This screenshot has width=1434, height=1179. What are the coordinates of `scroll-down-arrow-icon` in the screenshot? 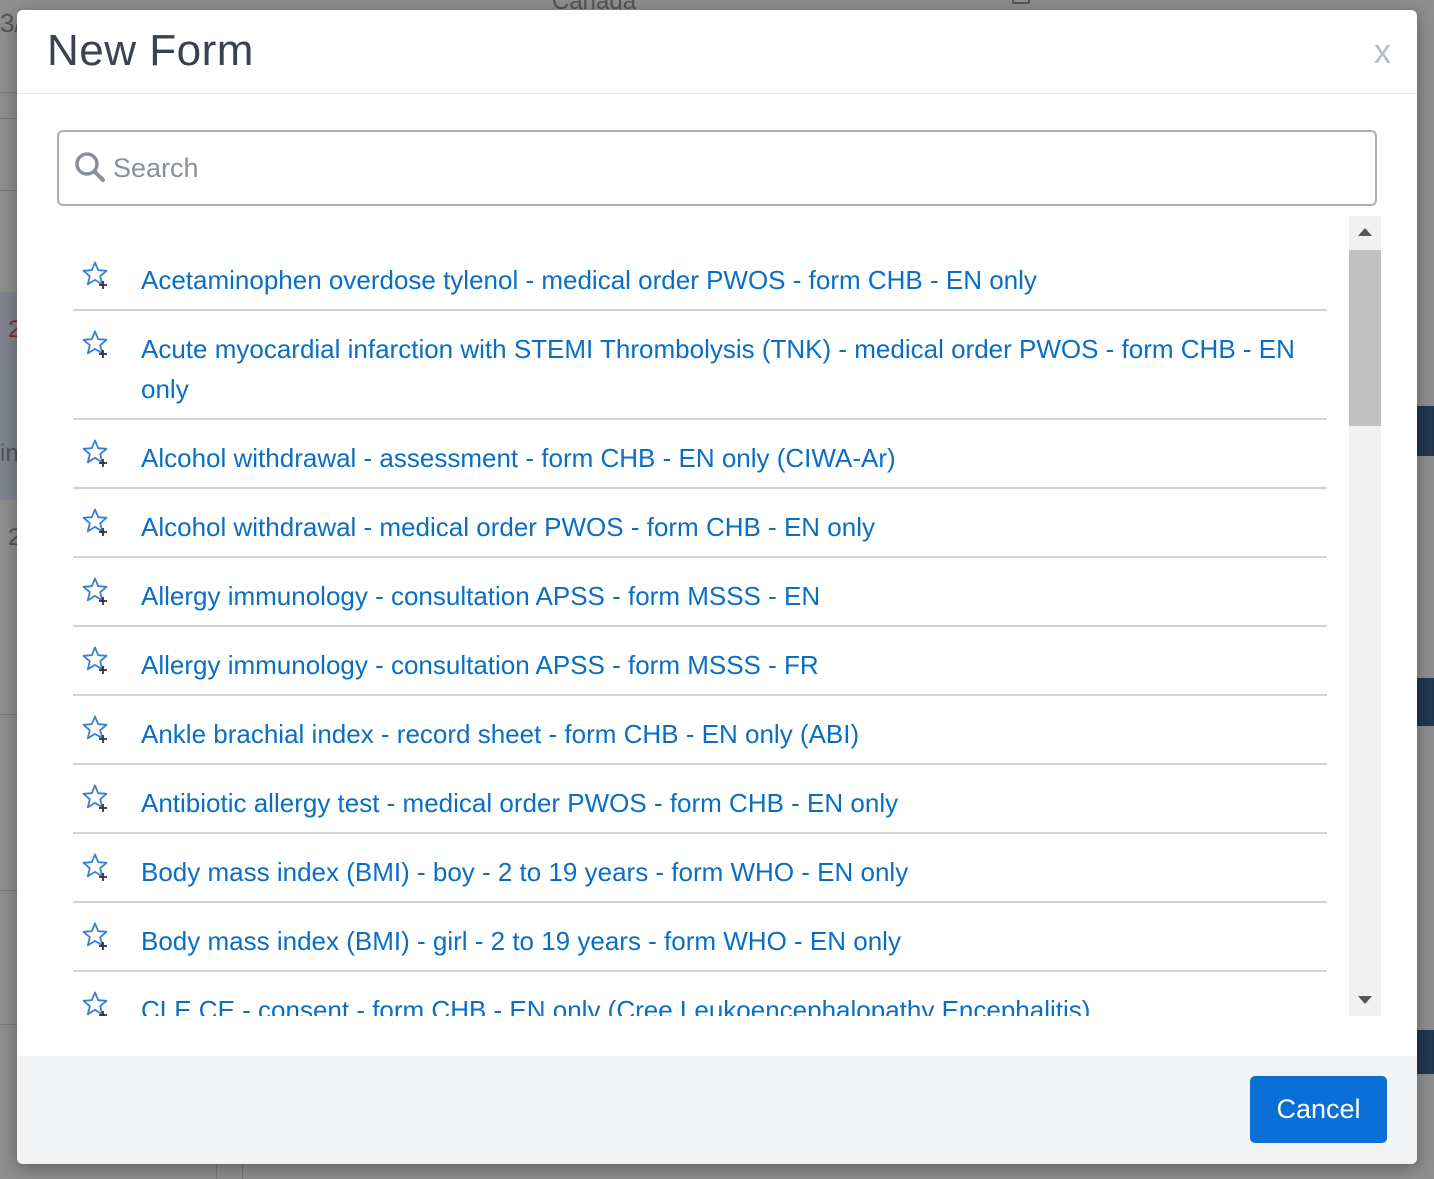 It's located at (1365, 999).